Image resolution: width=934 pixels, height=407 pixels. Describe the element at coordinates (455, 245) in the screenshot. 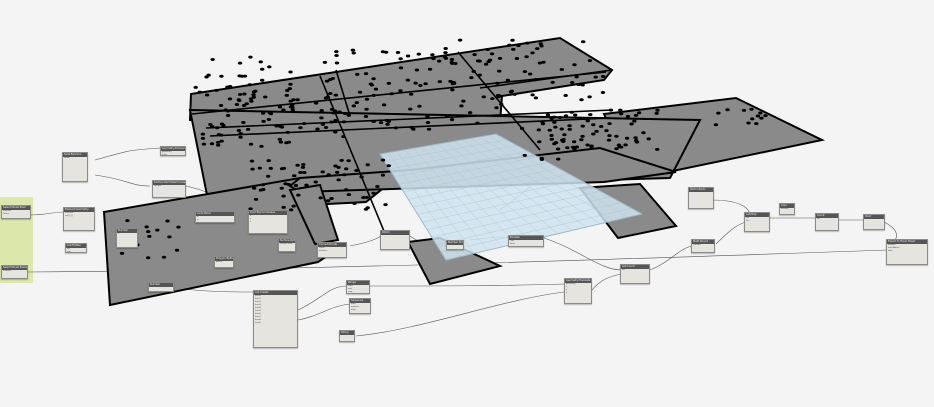

I see `node-number-slider: Number Slider` at that location.